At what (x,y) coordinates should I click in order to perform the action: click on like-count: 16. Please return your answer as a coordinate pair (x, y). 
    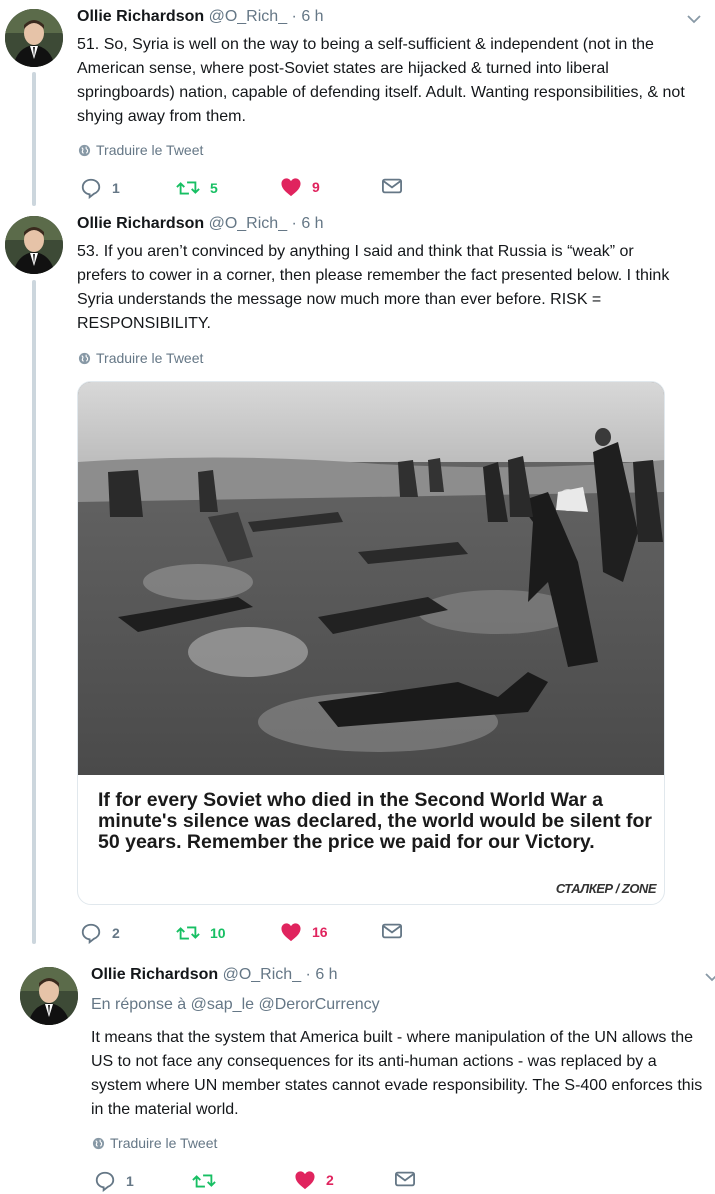
    Looking at the image, I should click on (320, 932).